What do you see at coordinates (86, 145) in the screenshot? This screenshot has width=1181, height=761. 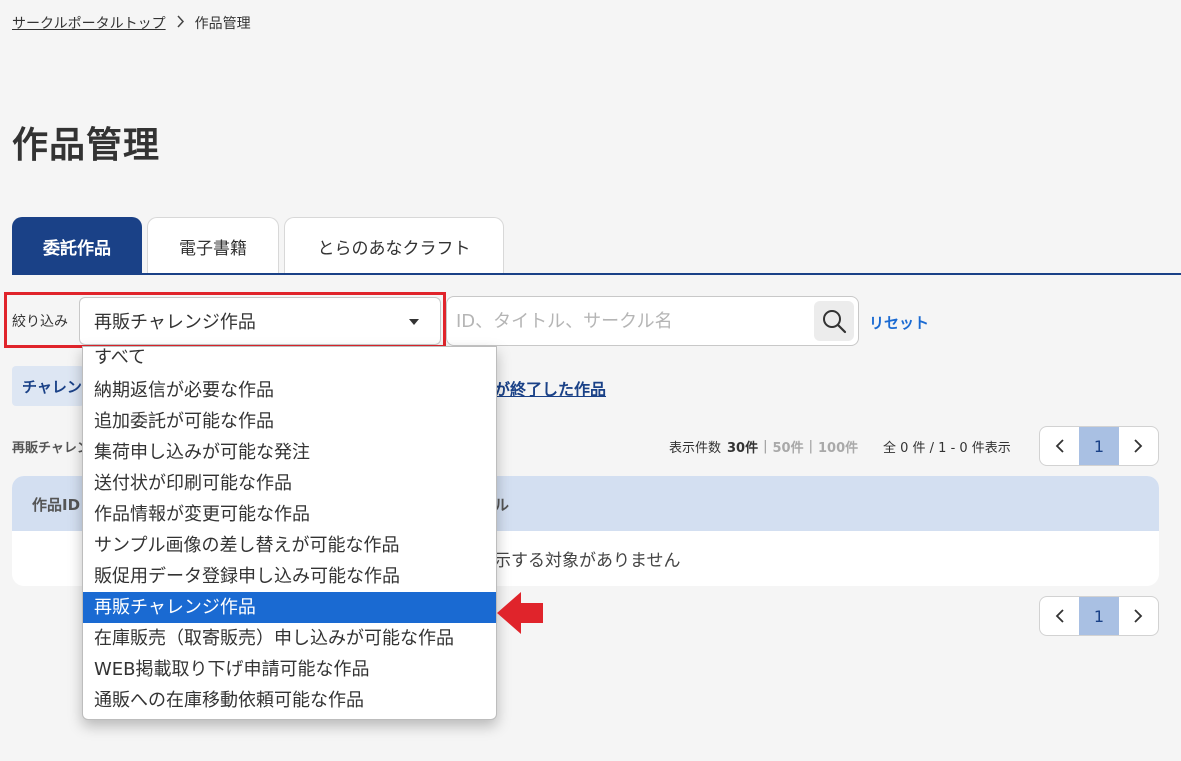 I see `page-title: 作品管理` at bounding box center [86, 145].